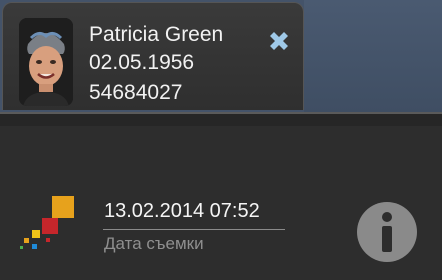 The width and height of the screenshot is (442, 280). I want to click on avatar-image, so click(46, 62).